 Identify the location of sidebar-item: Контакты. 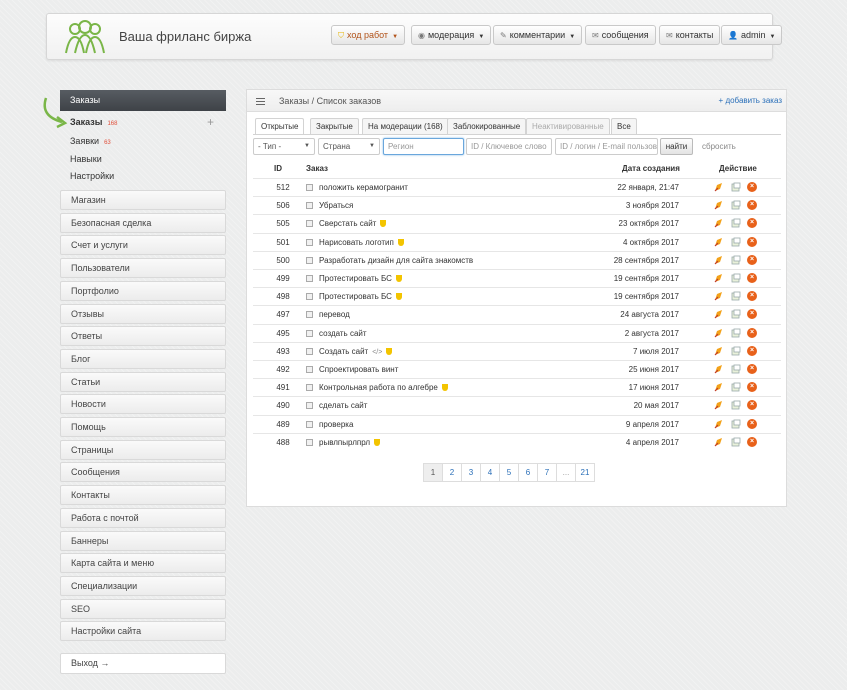
(143, 495).